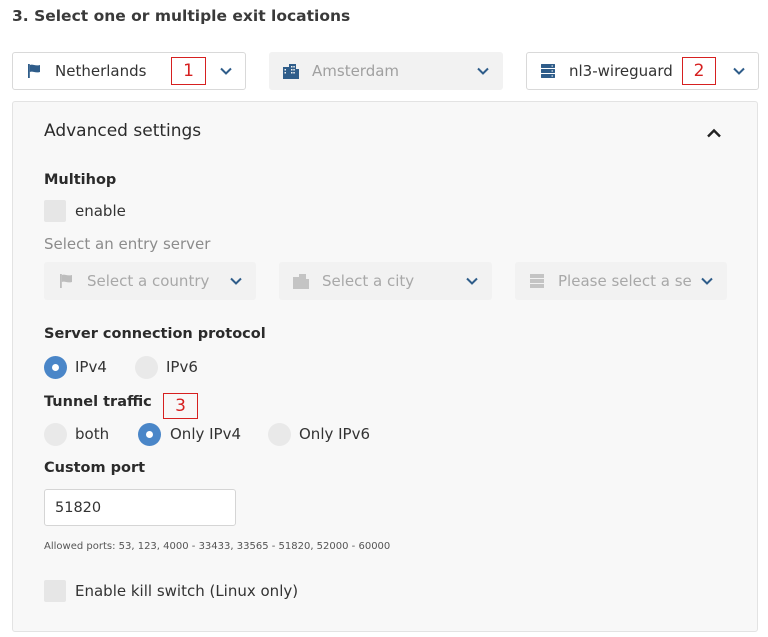  Describe the element at coordinates (55, 211) in the screenshot. I see `multihop-enable-checkbox` at that location.